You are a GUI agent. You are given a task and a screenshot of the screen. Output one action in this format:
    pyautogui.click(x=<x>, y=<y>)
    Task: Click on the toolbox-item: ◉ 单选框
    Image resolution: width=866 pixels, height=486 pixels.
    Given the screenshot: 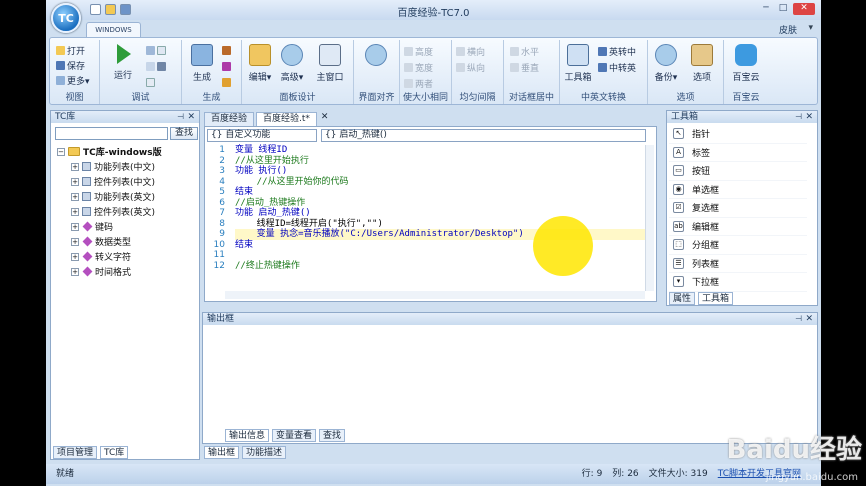 What is the action you would take?
    pyautogui.click(x=738, y=190)
    